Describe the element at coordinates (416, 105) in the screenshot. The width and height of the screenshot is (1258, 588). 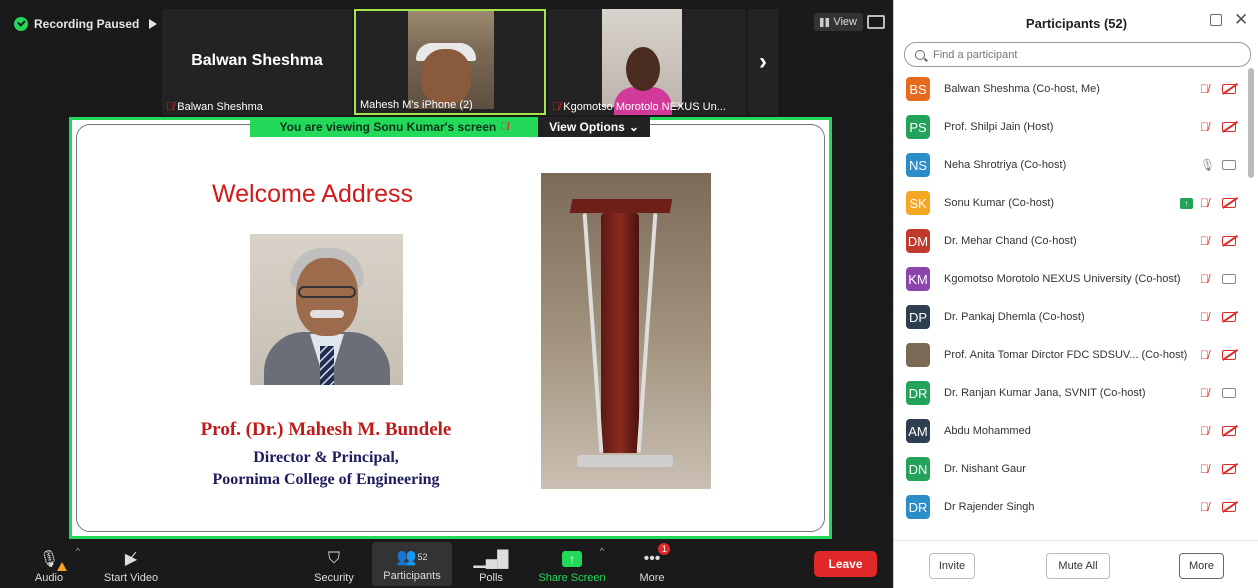
I see `tile-name-tag: Mahesh M's iPhone (2)` at that location.